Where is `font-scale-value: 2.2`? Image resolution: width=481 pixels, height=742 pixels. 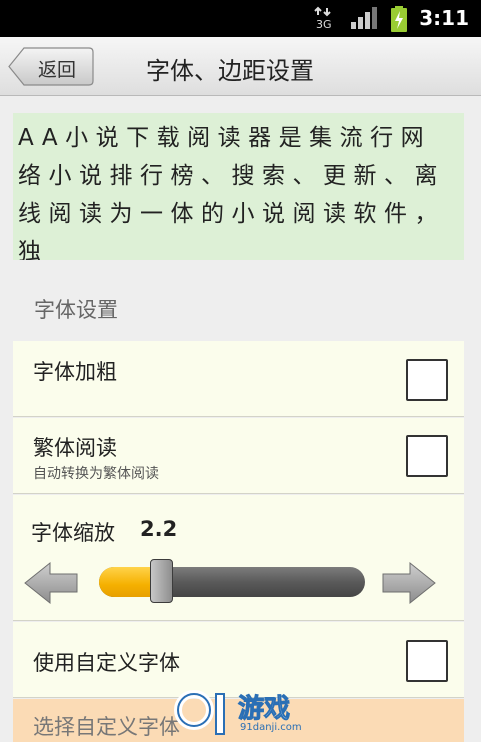
font-scale-value: 2.2 is located at coordinates (159, 529).